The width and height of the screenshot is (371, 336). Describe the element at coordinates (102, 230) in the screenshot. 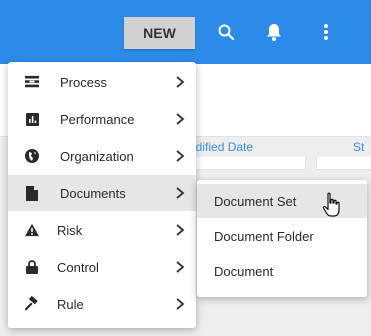

I see `menu-item-risk: Risk` at that location.